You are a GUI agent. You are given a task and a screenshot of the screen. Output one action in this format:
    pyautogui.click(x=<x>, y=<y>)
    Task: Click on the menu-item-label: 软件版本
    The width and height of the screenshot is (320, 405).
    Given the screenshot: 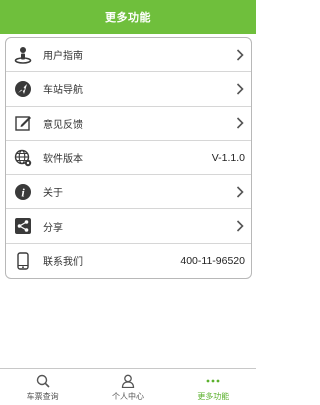 What is the action you would take?
    pyautogui.click(x=63, y=160)
    